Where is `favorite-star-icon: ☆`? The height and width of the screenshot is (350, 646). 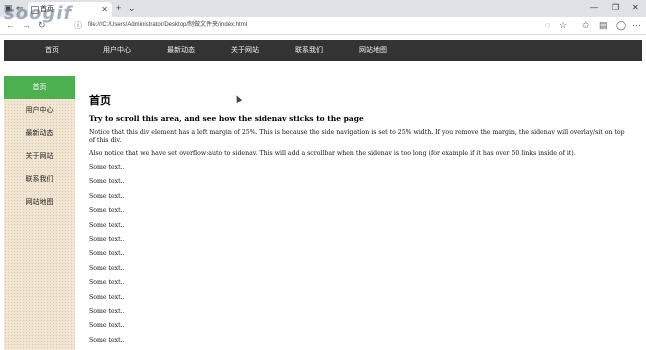
favorite-star-icon: ☆ is located at coordinates (563, 25).